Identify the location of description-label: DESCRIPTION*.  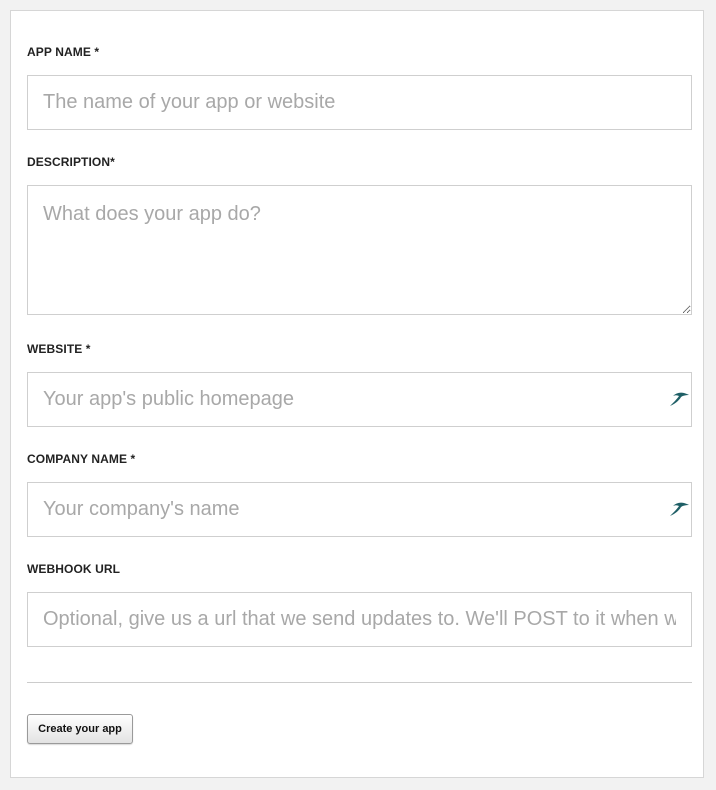
(71, 162).